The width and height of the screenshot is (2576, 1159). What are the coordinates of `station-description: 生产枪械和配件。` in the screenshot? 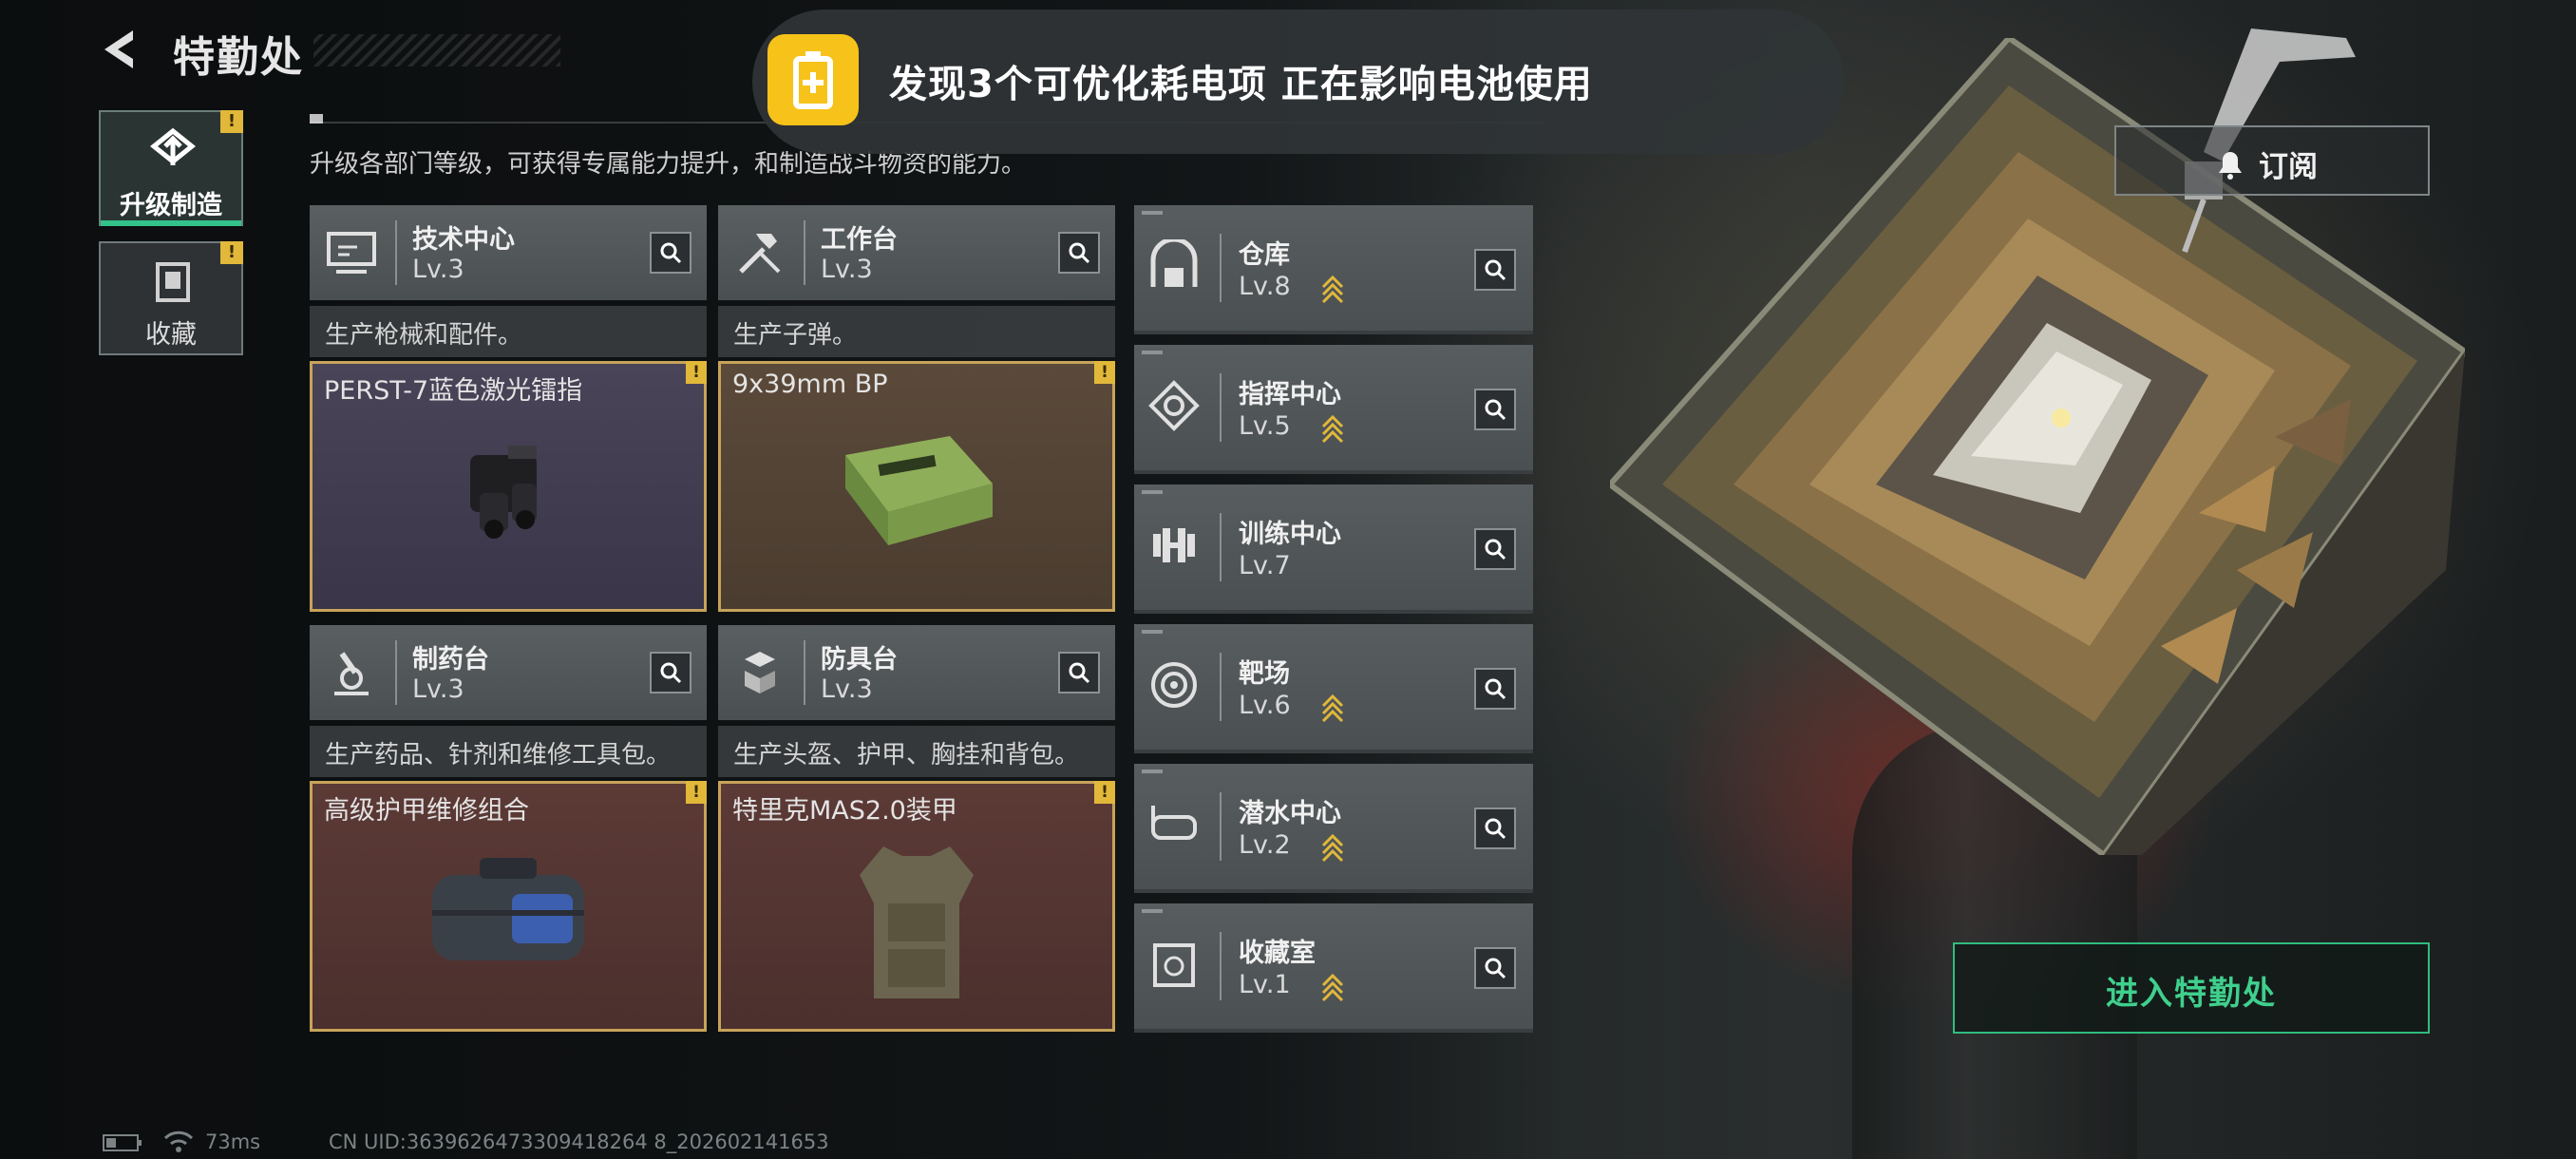 It's located at (508, 331).